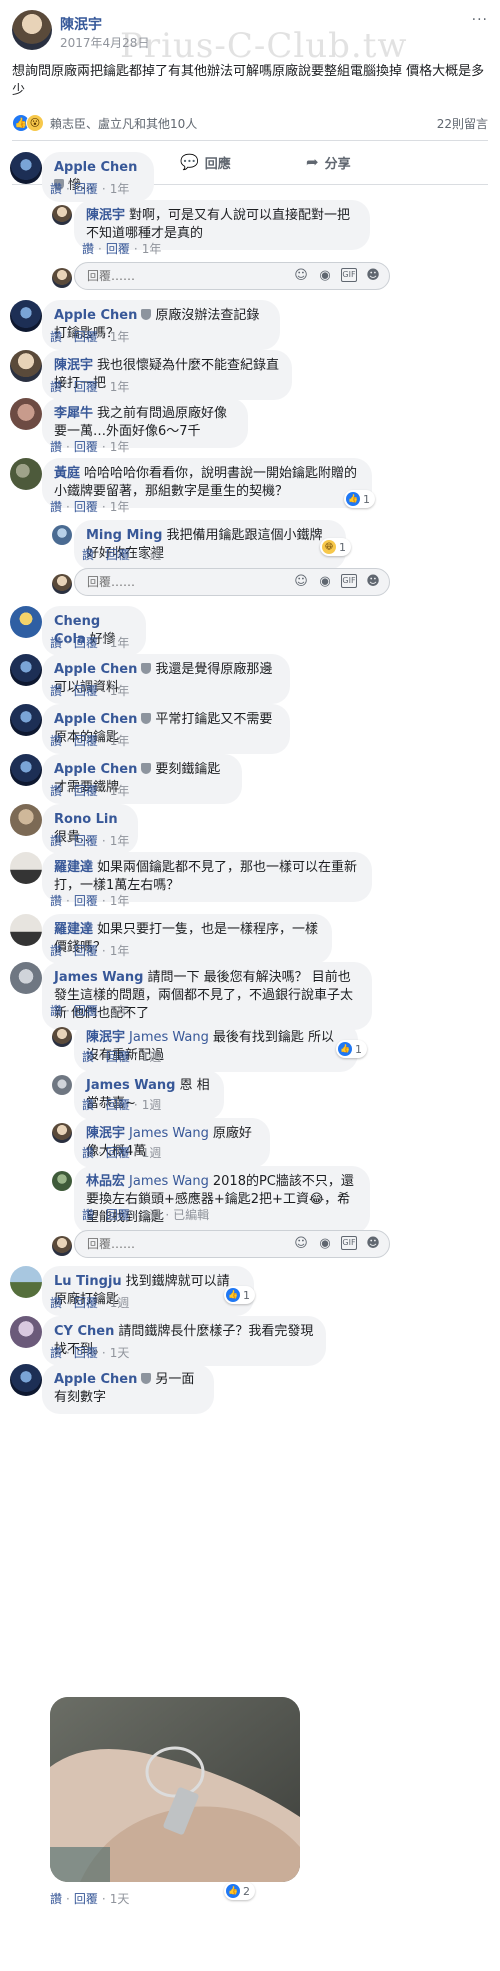 The height and width of the screenshot is (1971, 500). Describe the element at coordinates (124, 535) in the screenshot. I see `commenter-name: Ming Ming` at that location.